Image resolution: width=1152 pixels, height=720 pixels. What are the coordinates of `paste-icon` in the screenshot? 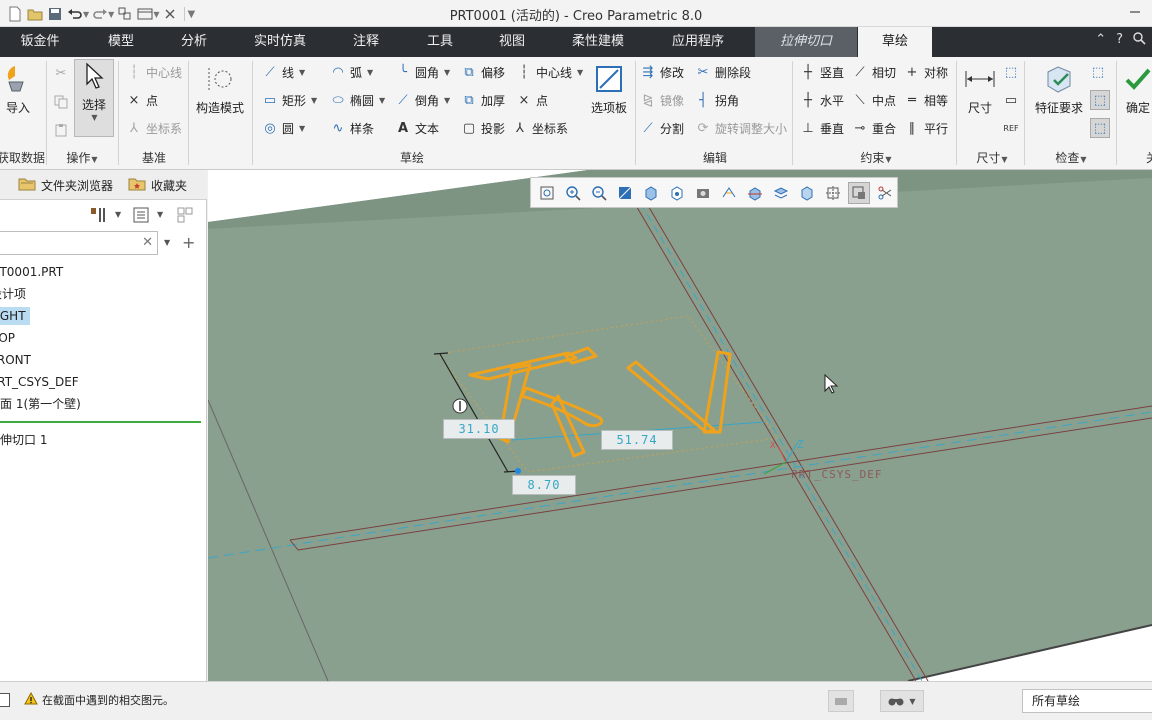 It's located at (61, 130).